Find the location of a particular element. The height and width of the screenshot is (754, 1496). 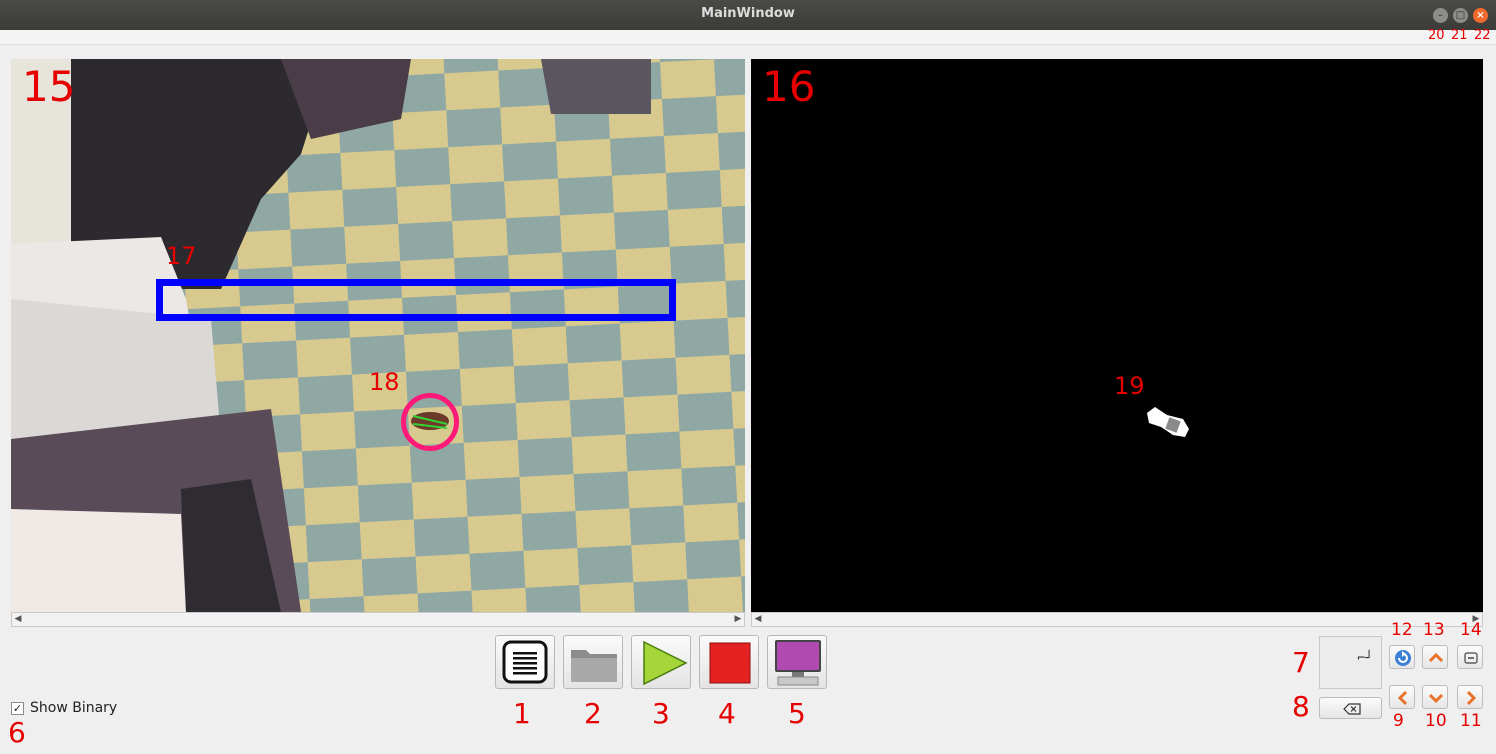

annotation-17: 17 is located at coordinates (181, 256).